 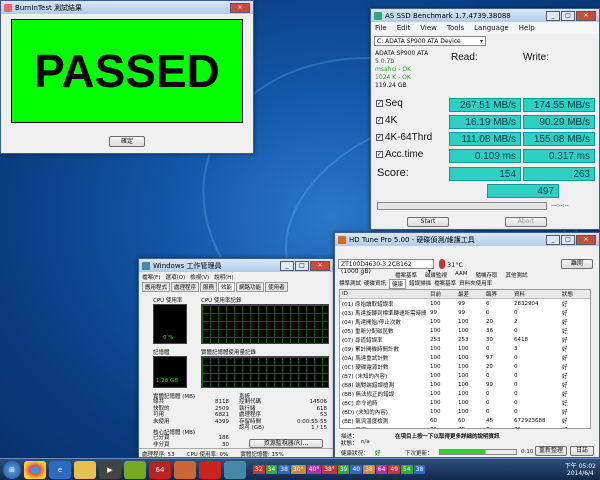 I want to click on tab-processes: 處理程序, so click(x=185, y=287).